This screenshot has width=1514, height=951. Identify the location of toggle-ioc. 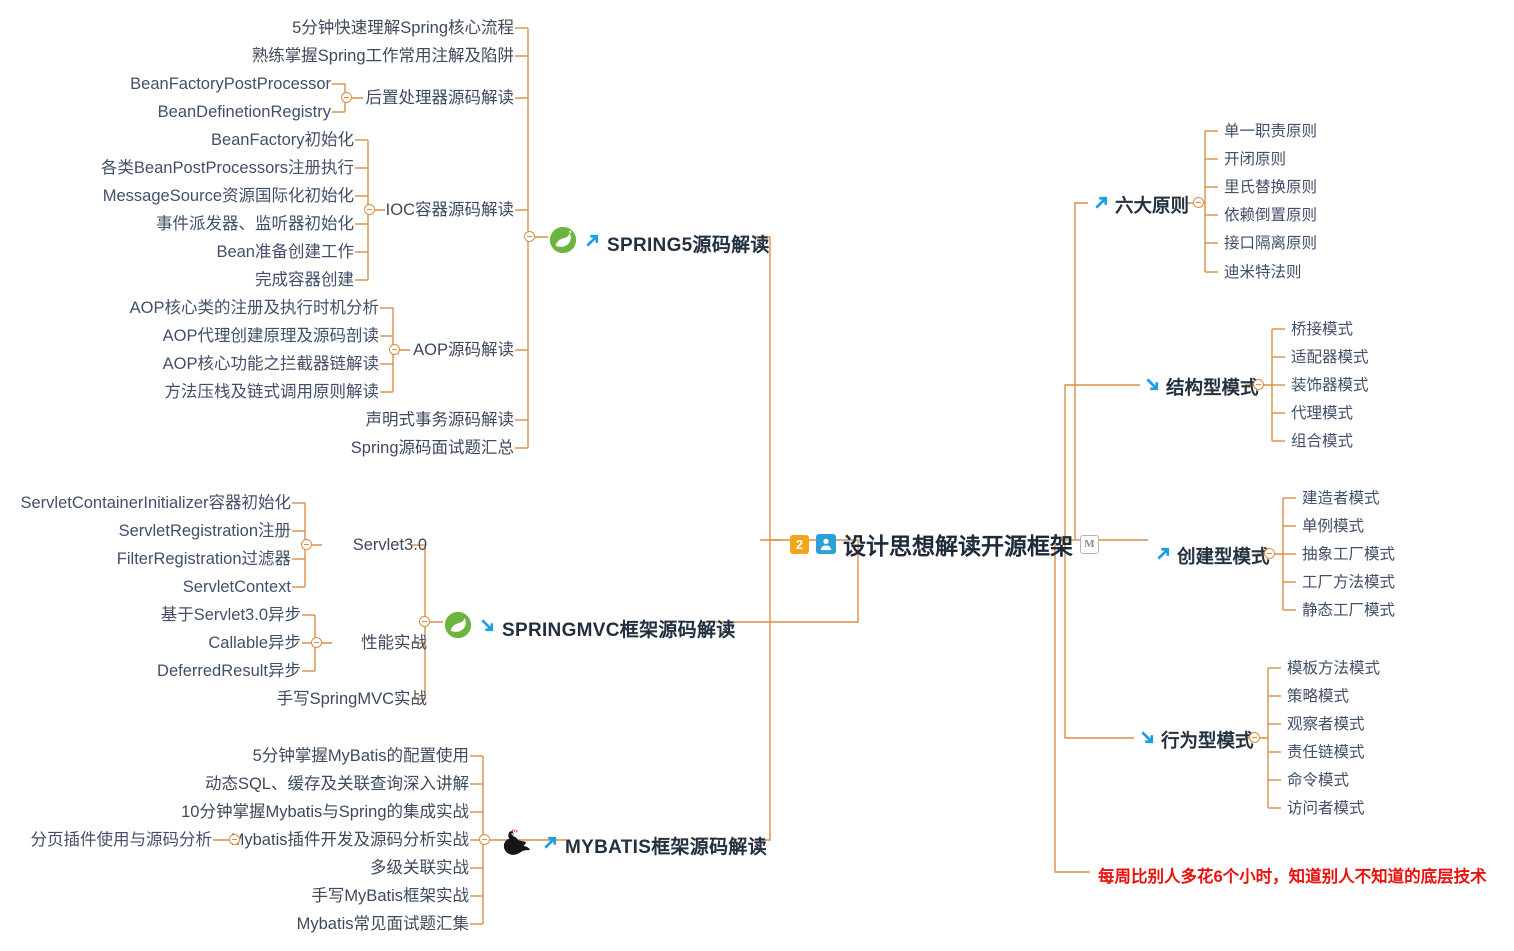
(369, 209).